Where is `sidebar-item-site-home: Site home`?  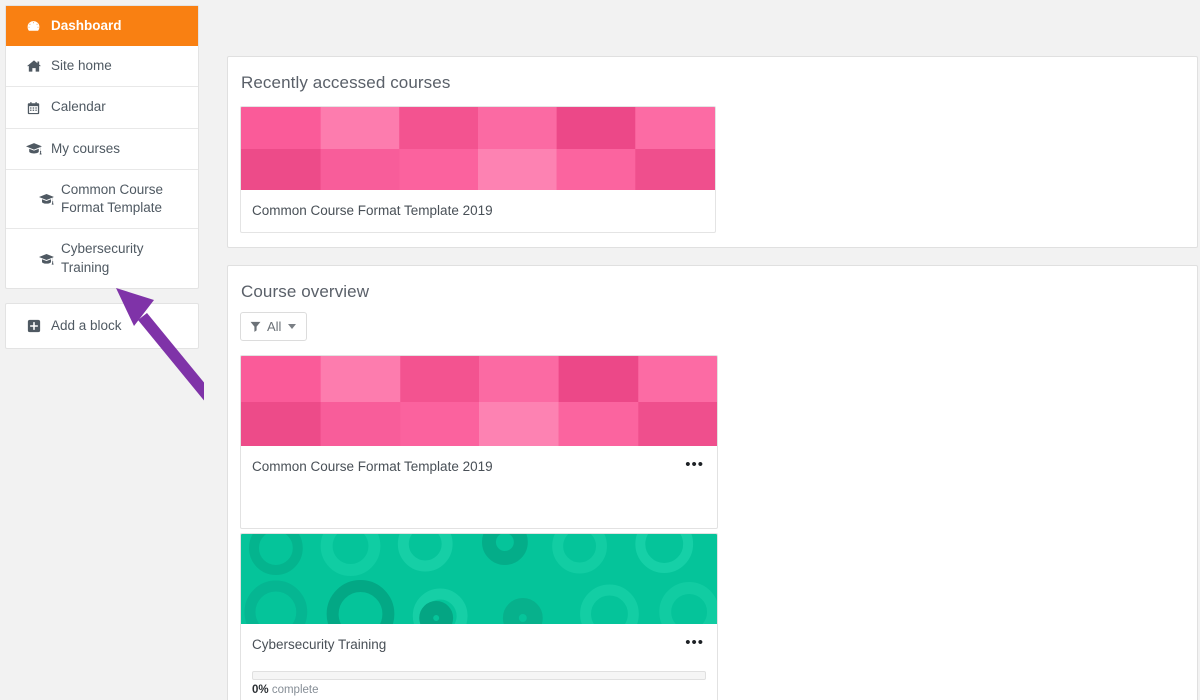
sidebar-item-site-home: Site home is located at coordinates (102, 67).